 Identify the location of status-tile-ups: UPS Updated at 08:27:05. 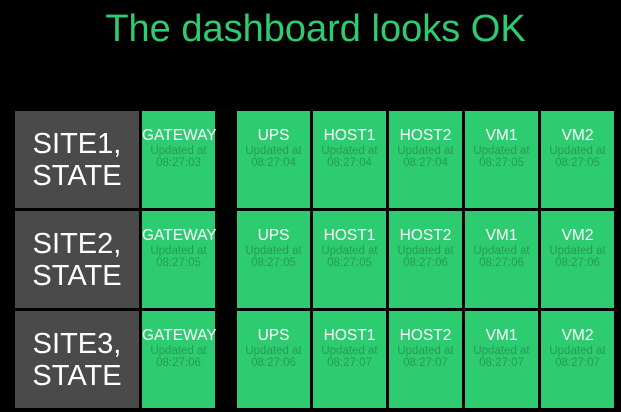
(273, 259).